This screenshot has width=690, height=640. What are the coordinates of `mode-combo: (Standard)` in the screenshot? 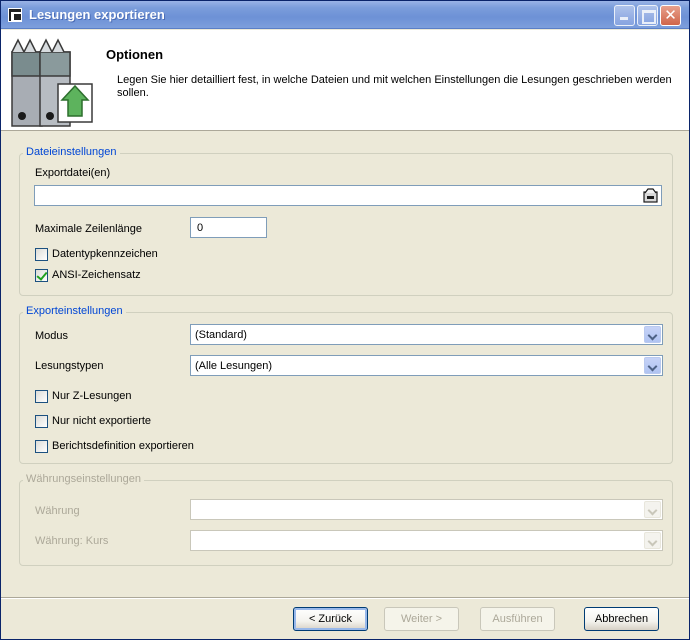 It's located at (426, 334).